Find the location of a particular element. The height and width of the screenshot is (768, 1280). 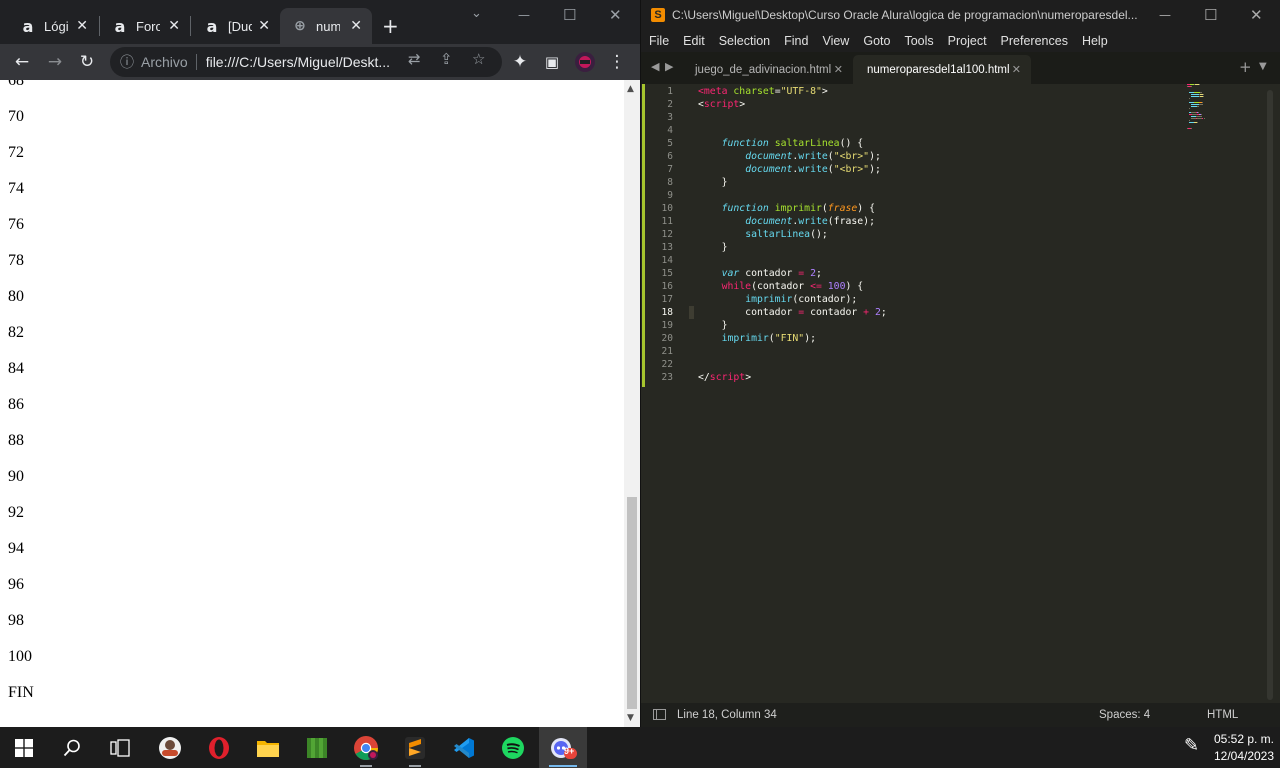

chrome-tab-2: a Foro ✕ is located at coordinates (145, 26).